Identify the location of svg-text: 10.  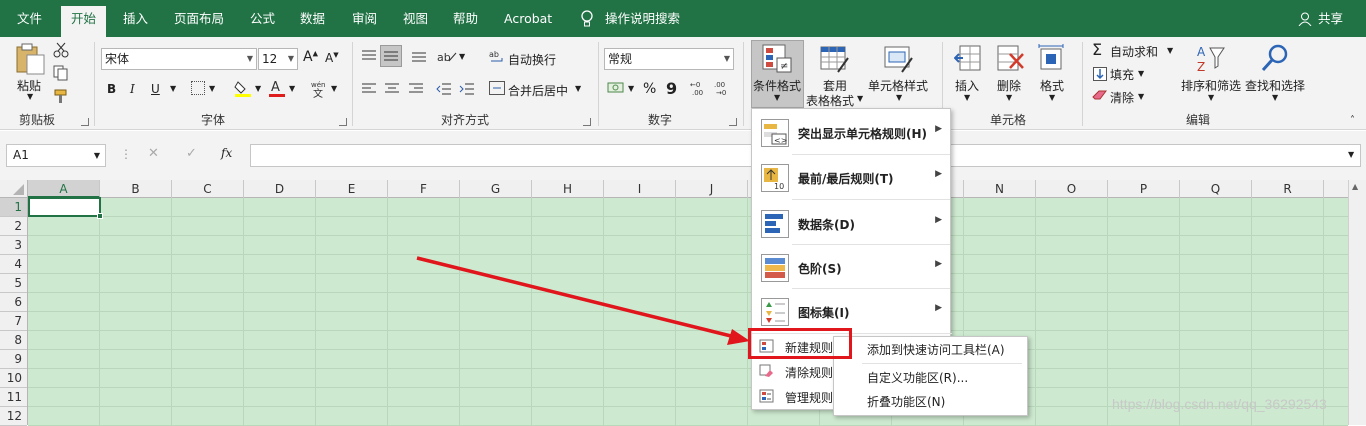
(779, 186).